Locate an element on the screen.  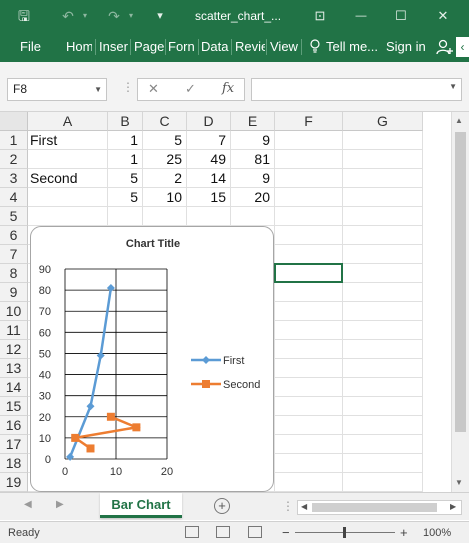
tab-data: Data is located at coordinates (216, 46).